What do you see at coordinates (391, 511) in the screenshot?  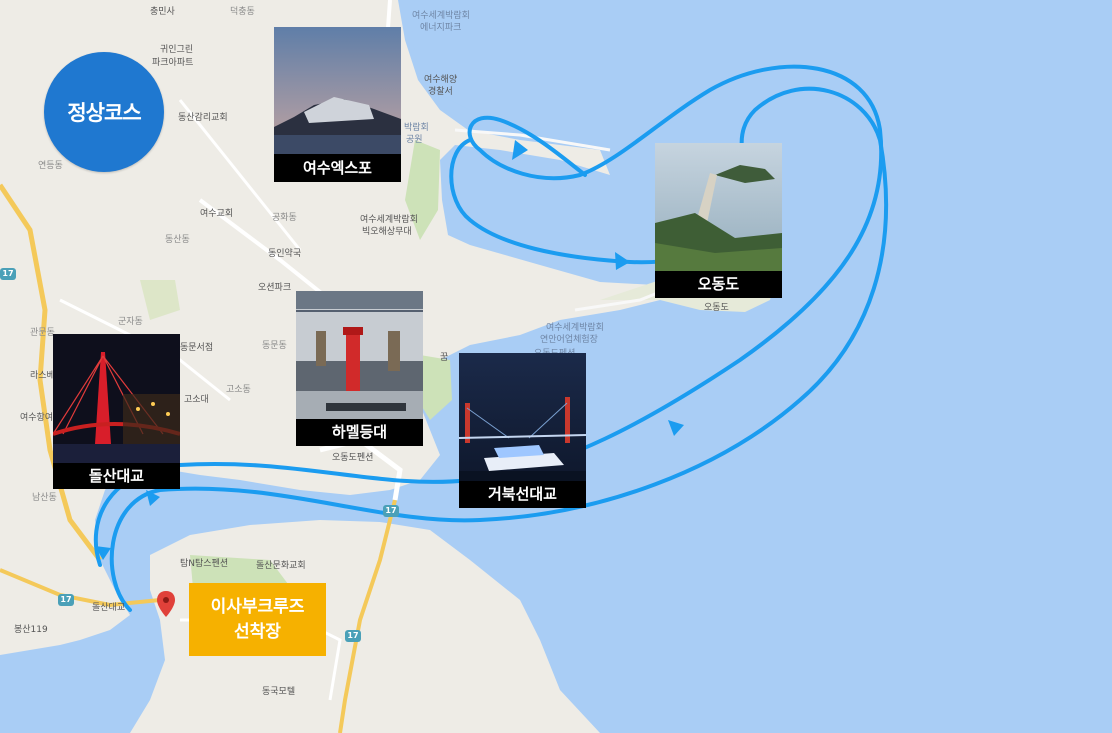 I see `route17-shield-2: 17` at bounding box center [391, 511].